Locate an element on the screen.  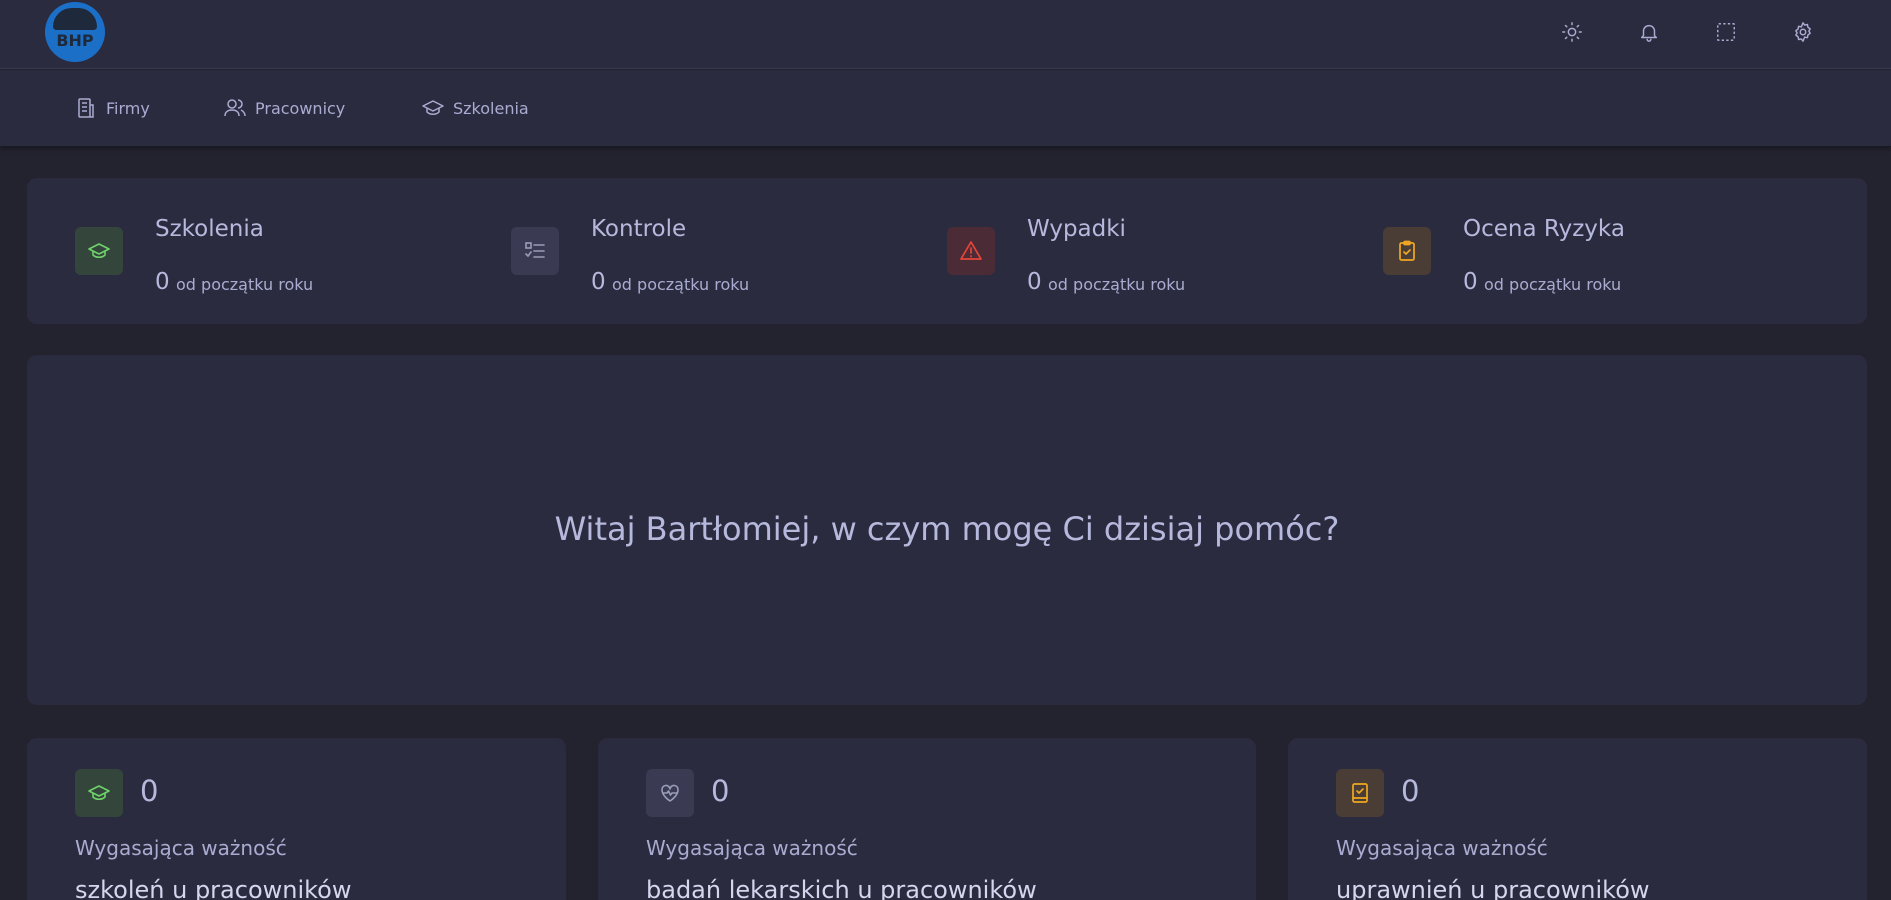
stat-title: Ocena Ryzyka is located at coordinates (1544, 229).